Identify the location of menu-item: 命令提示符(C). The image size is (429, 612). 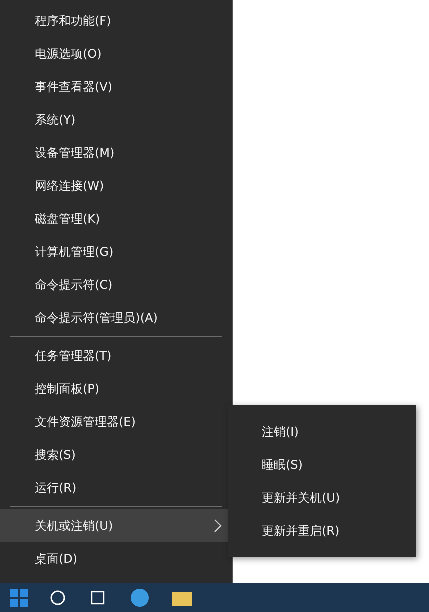
(116, 284).